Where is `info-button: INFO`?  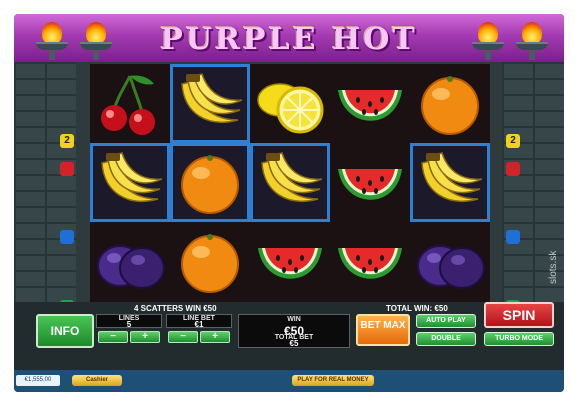 info-button: INFO is located at coordinates (65, 331).